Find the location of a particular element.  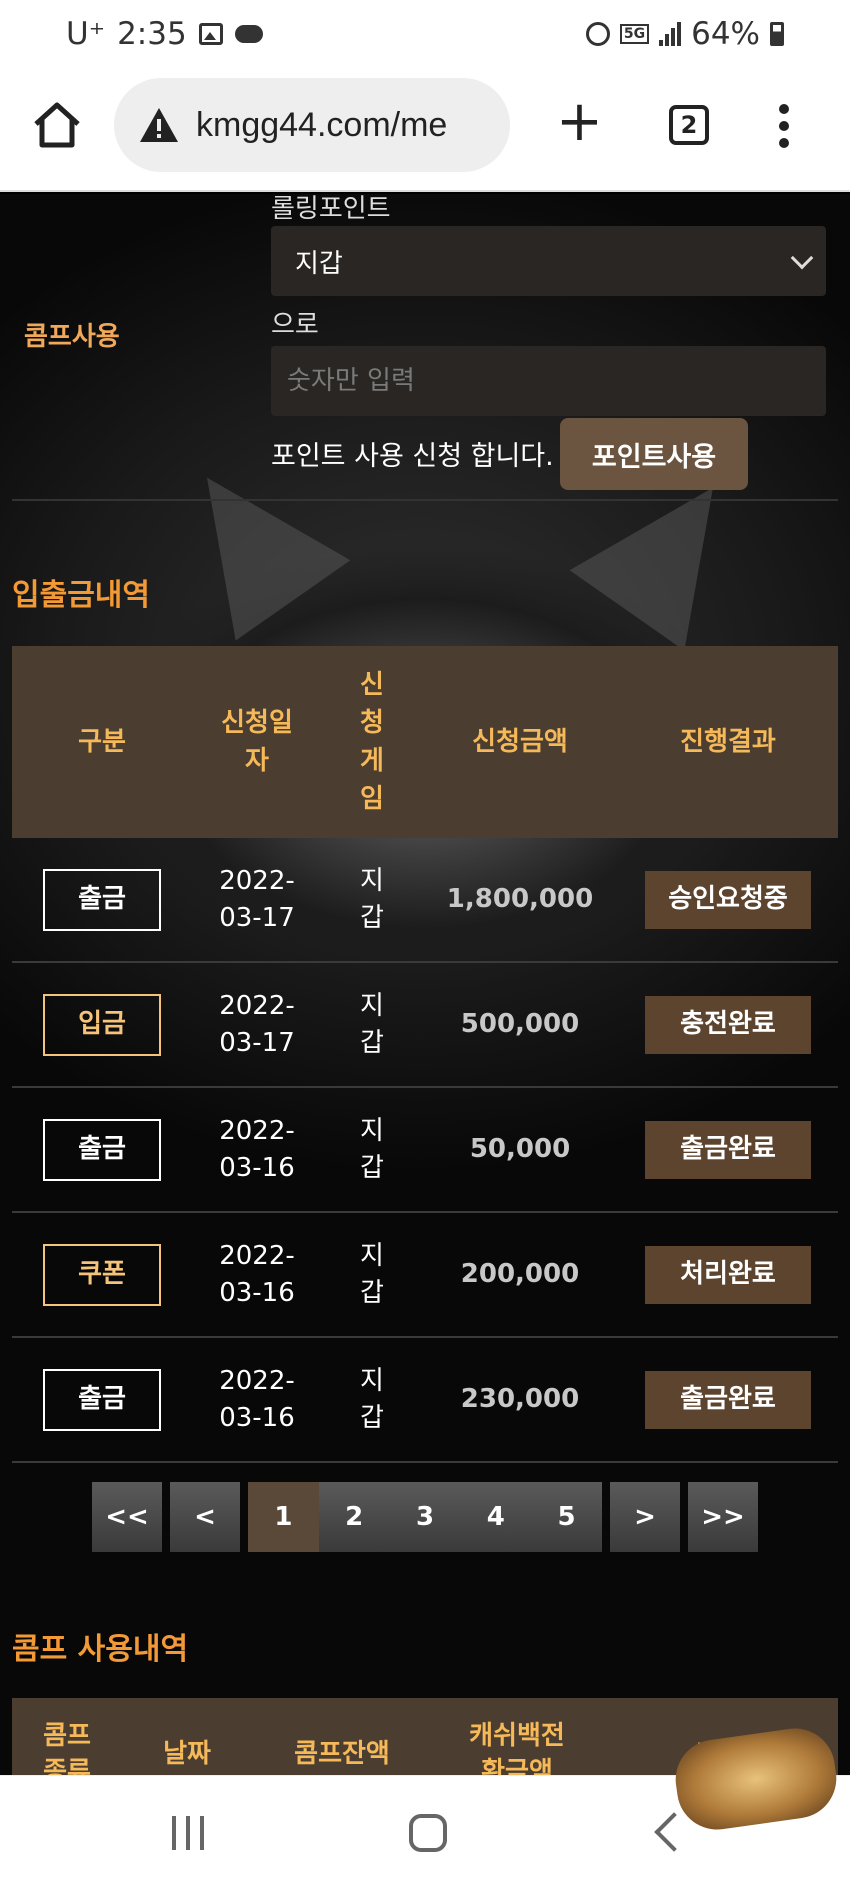

result-badge: 처리완료 is located at coordinates (728, 1274).